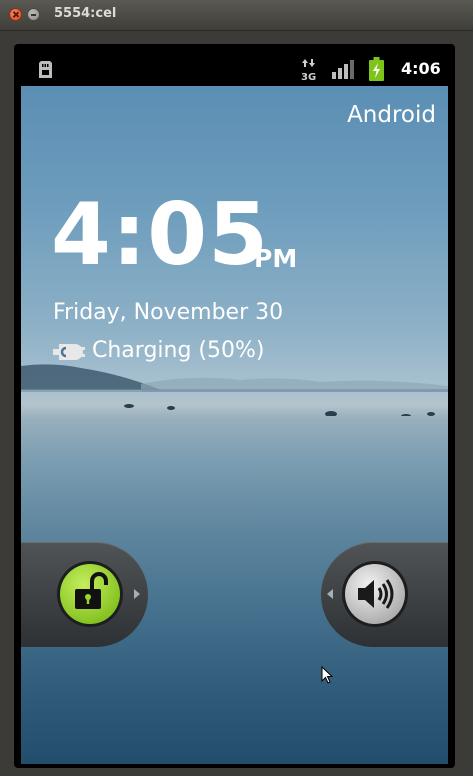  What do you see at coordinates (276, 258) in the screenshot?
I see `clock-ampm: PM` at bounding box center [276, 258].